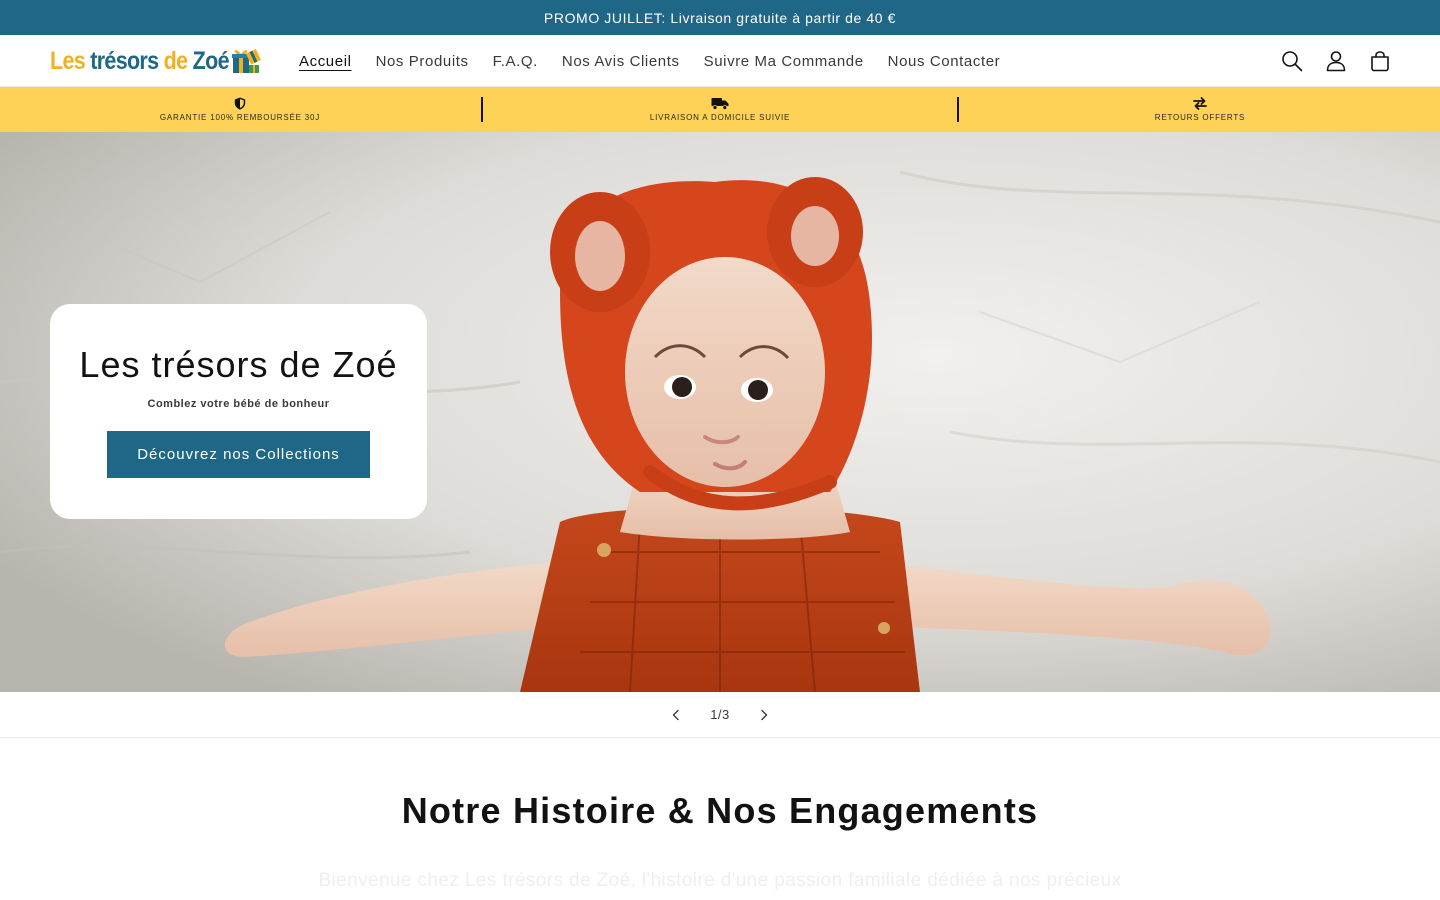  What do you see at coordinates (211, 60) in the screenshot?
I see `logo-word-zoe: Zoé` at bounding box center [211, 60].